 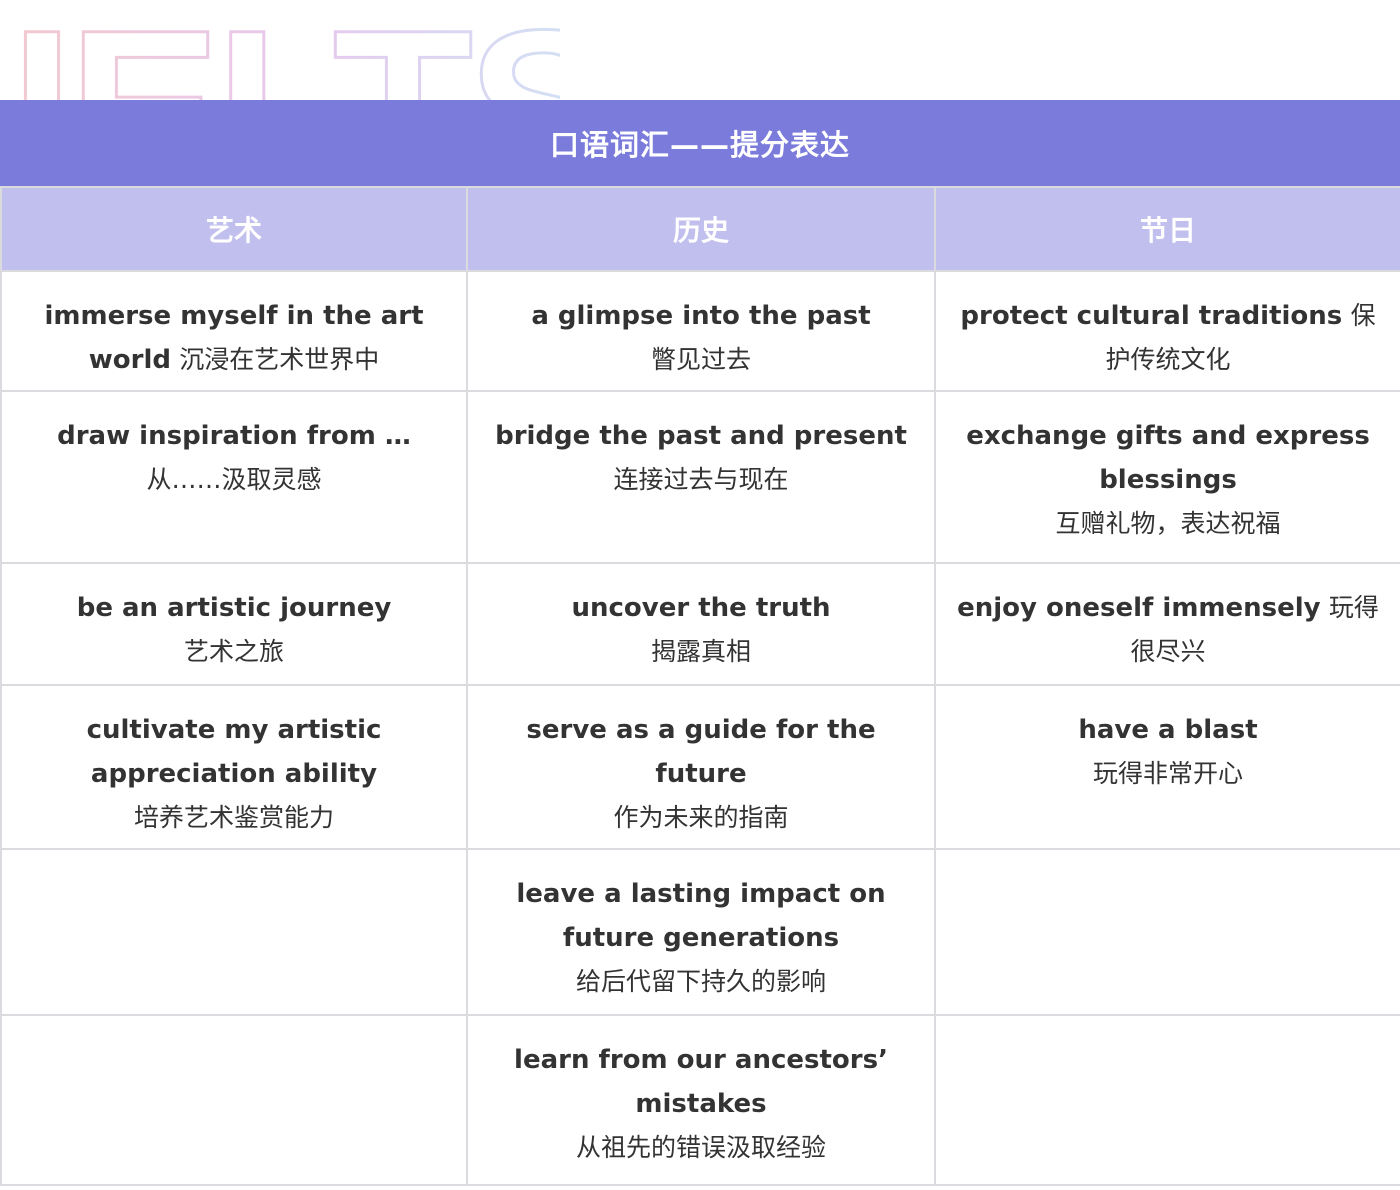 I want to click on cell-festival: enjoy oneself immensely 玩得很尽兴, so click(x=1167, y=624).